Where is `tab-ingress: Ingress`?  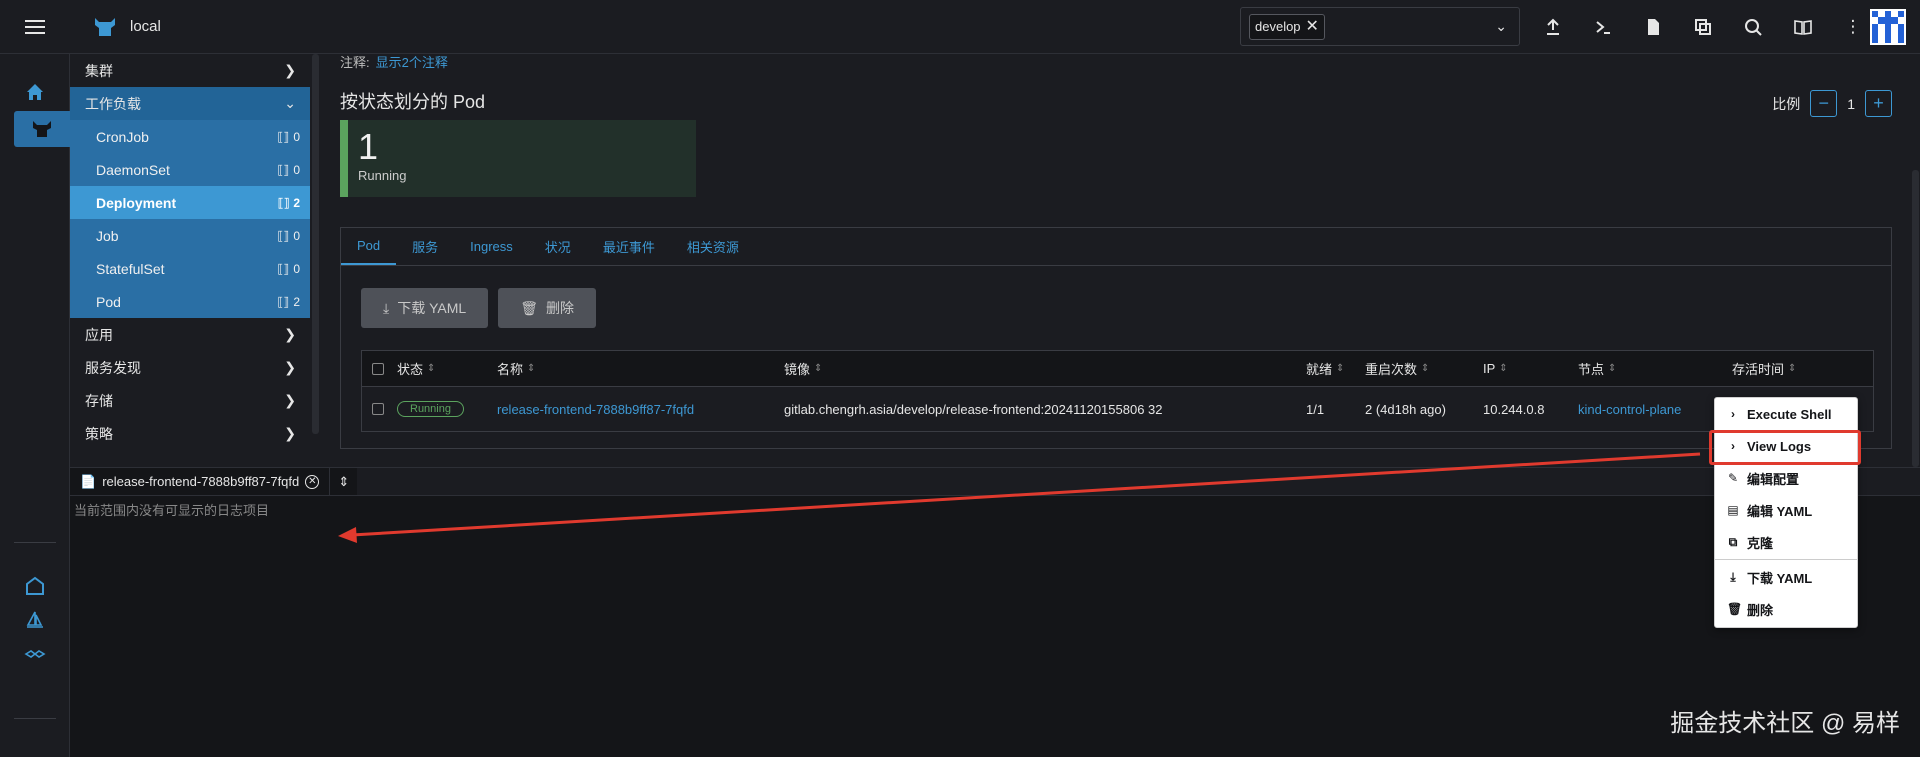 tab-ingress: Ingress is located at coordinates (491, 246).